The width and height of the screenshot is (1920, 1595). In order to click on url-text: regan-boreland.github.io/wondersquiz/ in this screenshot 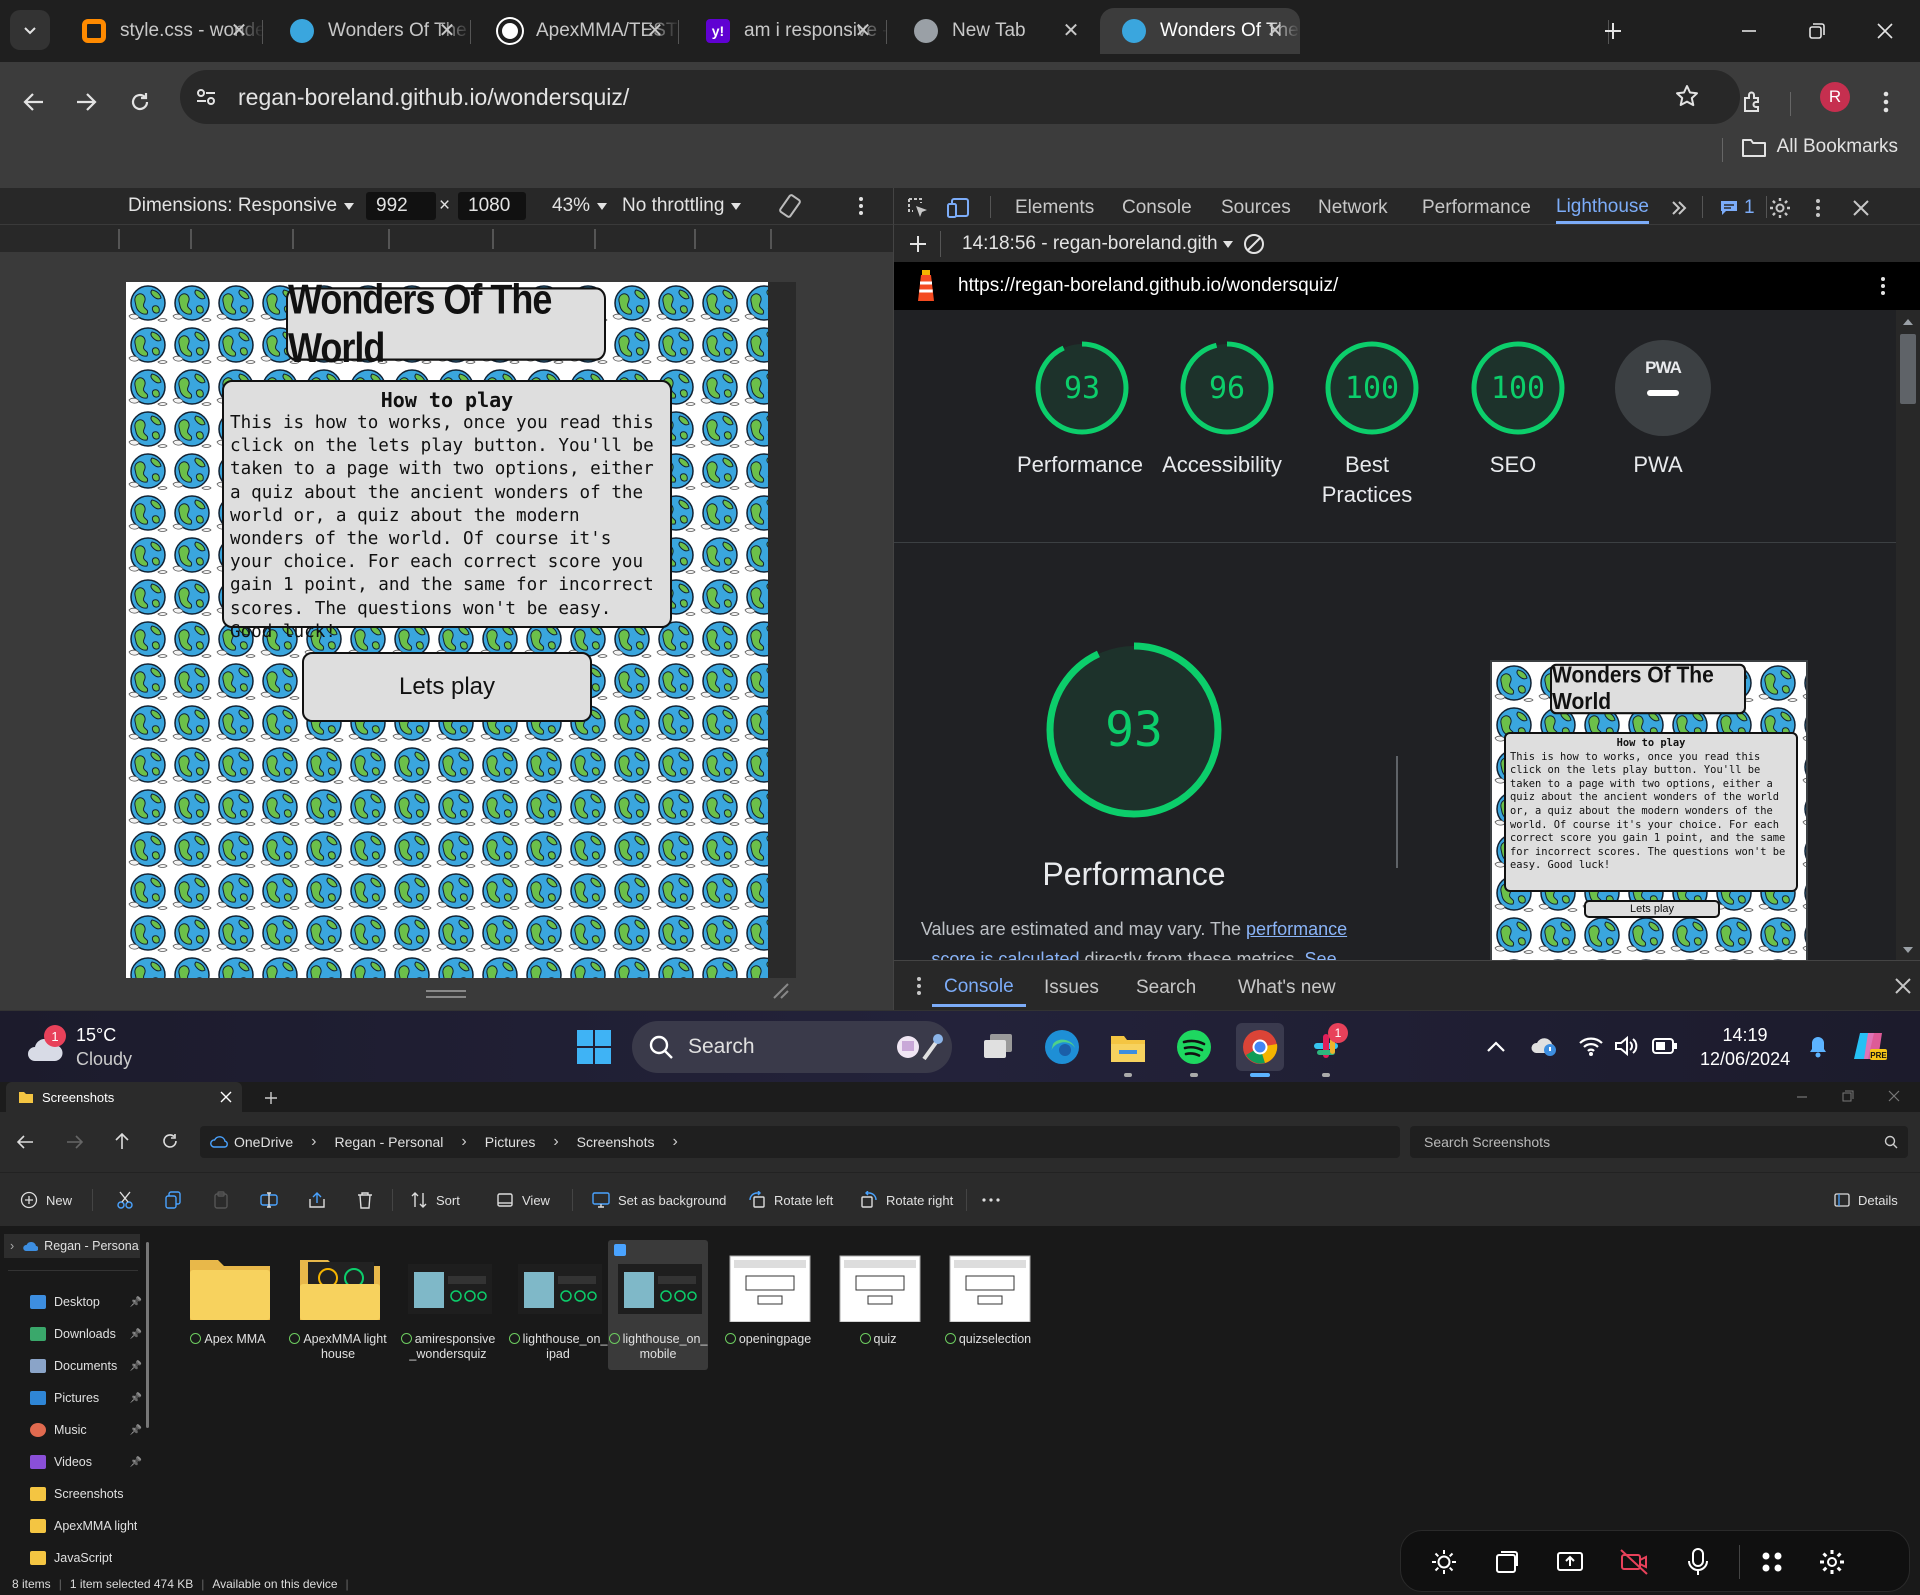, I will do `click(433, 97)`.